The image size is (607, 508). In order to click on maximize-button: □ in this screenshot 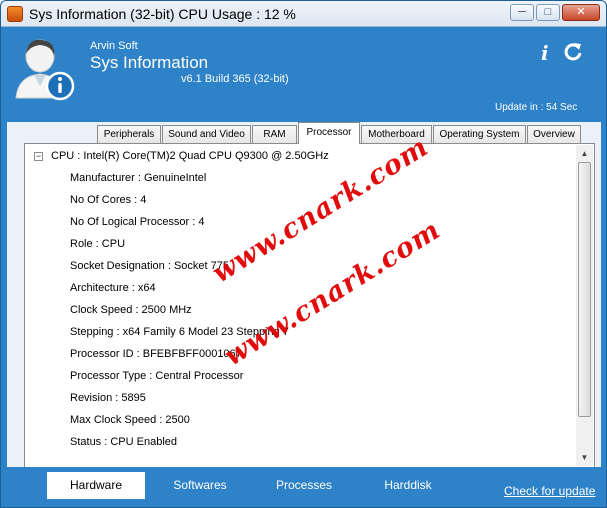, I will do `click(548, 12)`.